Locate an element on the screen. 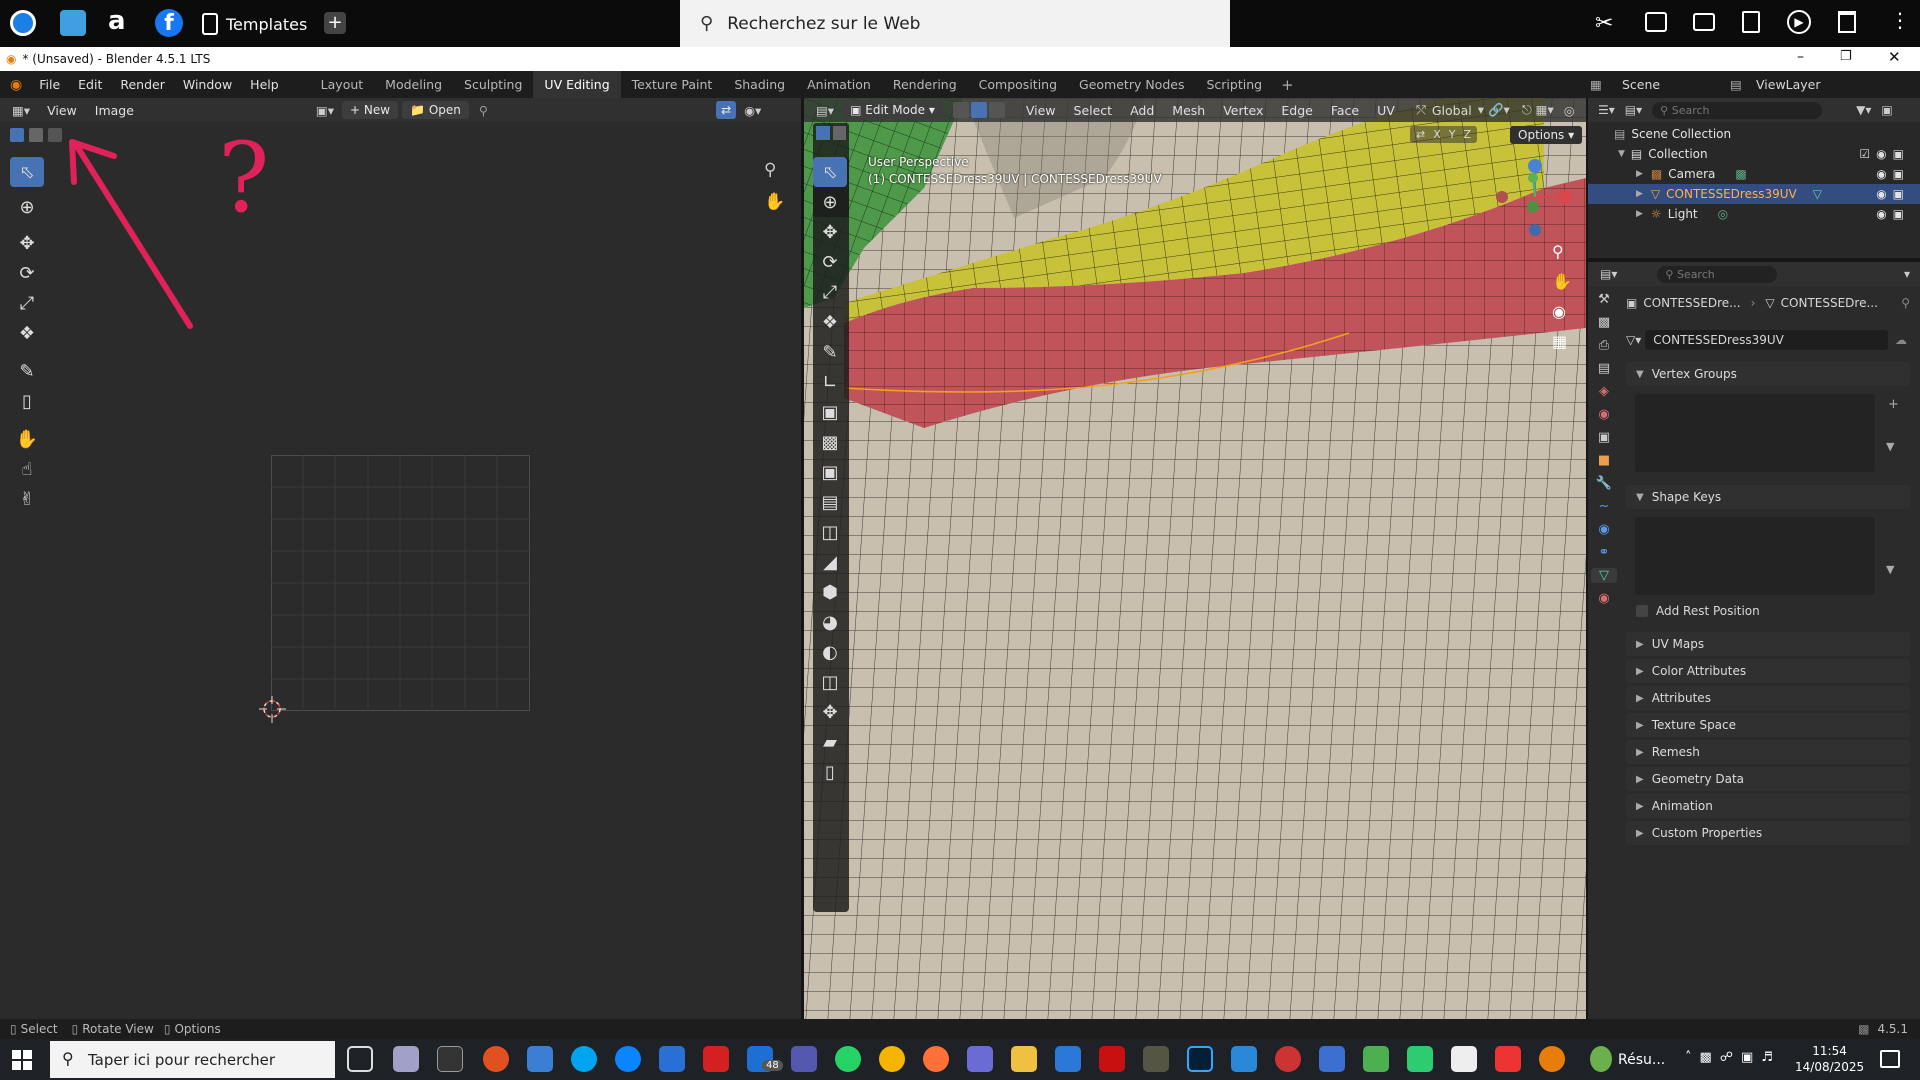 Image resolution: width=1920 pixels, height=1080 pixels. mesh-data-icon: ▽ is located at coordinates (1817, 194).